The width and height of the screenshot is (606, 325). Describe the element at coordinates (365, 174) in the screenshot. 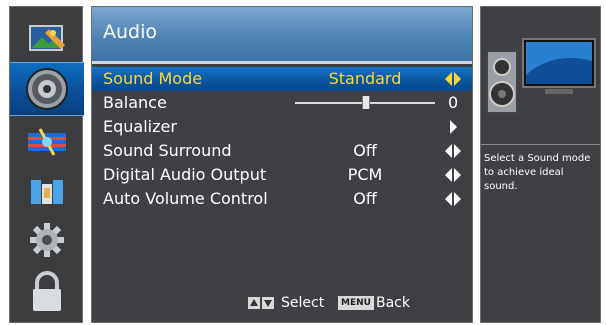

I see `menu-item-value: PCM` at that location.